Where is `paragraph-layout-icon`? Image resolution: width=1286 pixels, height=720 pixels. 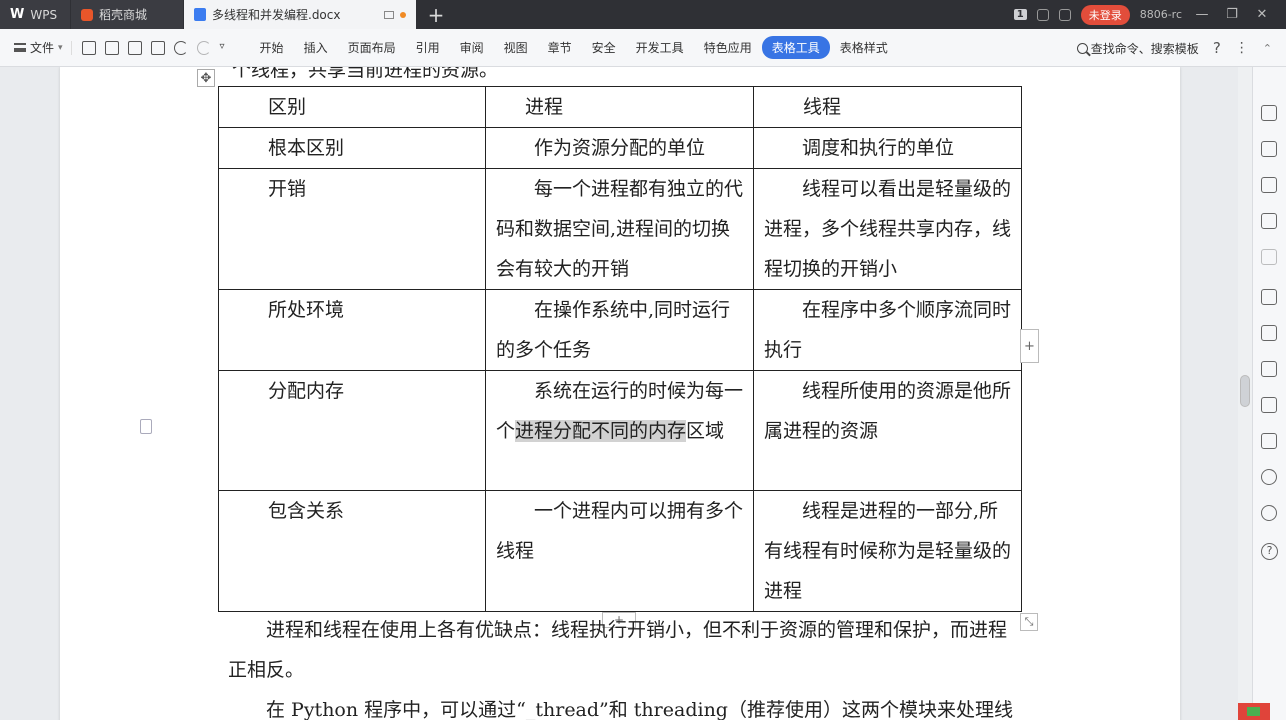 paragraph-layout-icon is located at coordinates (146, 426).